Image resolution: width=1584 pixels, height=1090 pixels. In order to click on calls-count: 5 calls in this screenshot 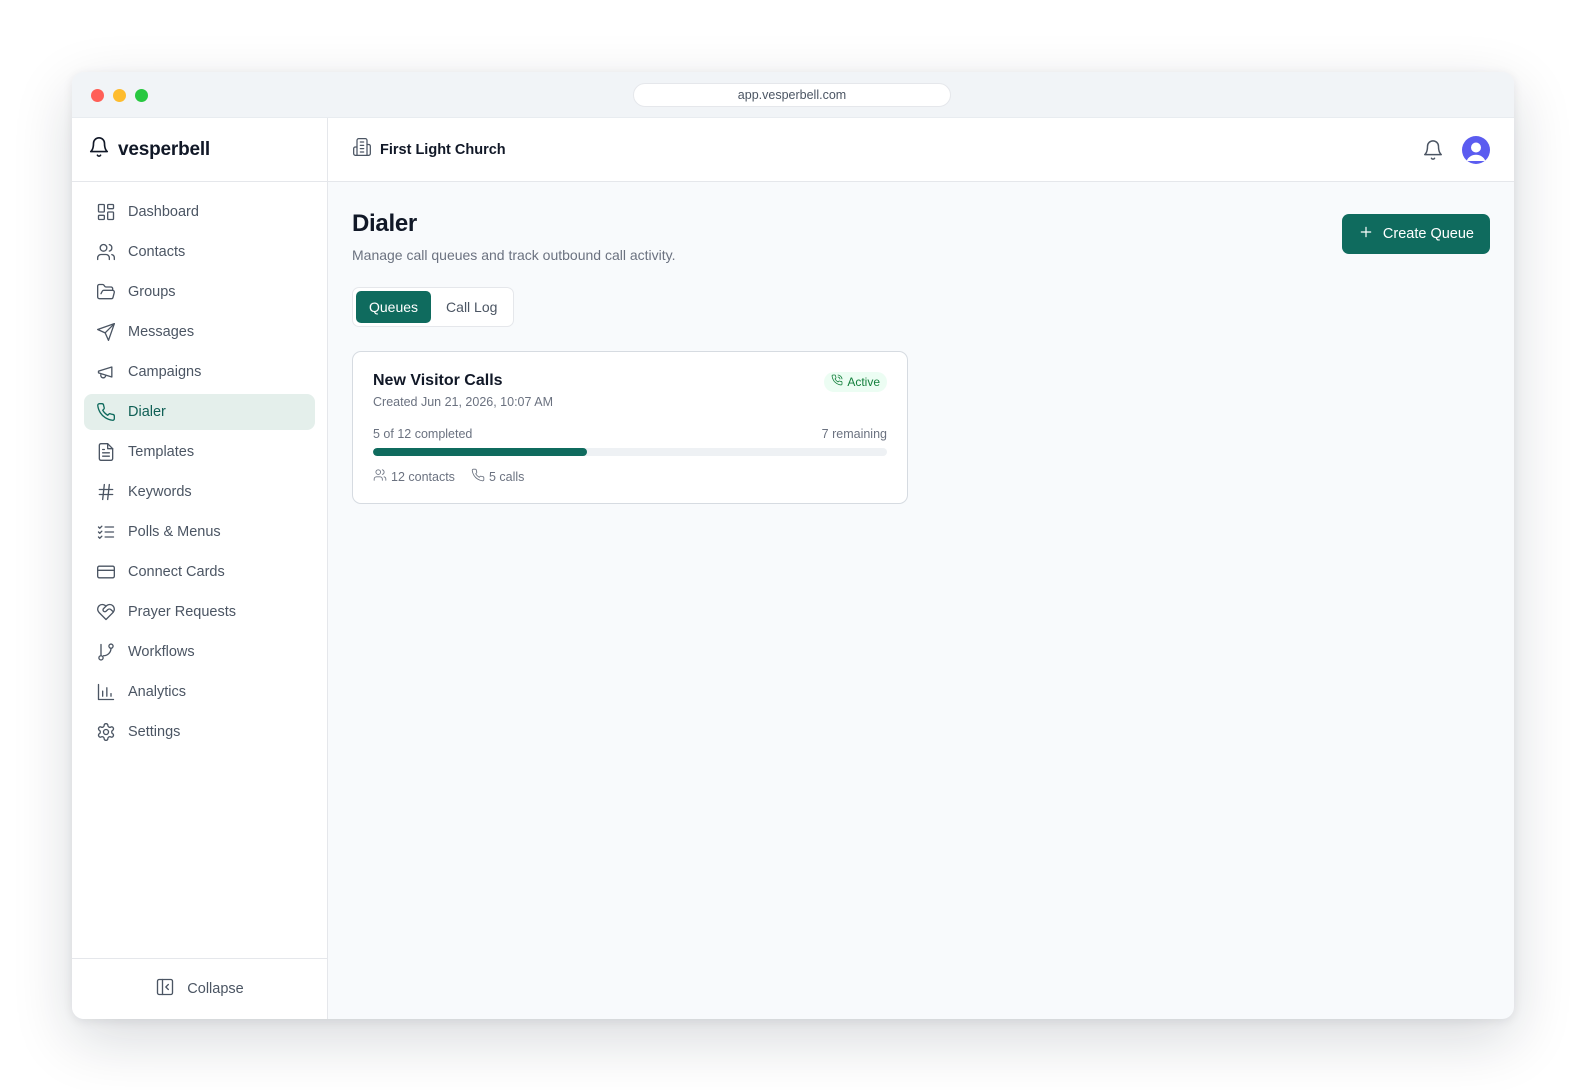, I will do `click(497, 476)`.